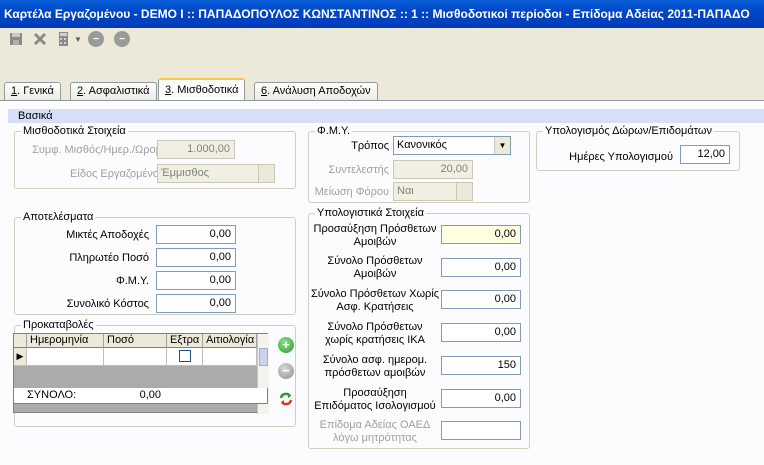  Describe the element at coordinates (107, 235) in the screenshot. I see `gross-earnings-label: Μικτές Αποδοχές` at that location.